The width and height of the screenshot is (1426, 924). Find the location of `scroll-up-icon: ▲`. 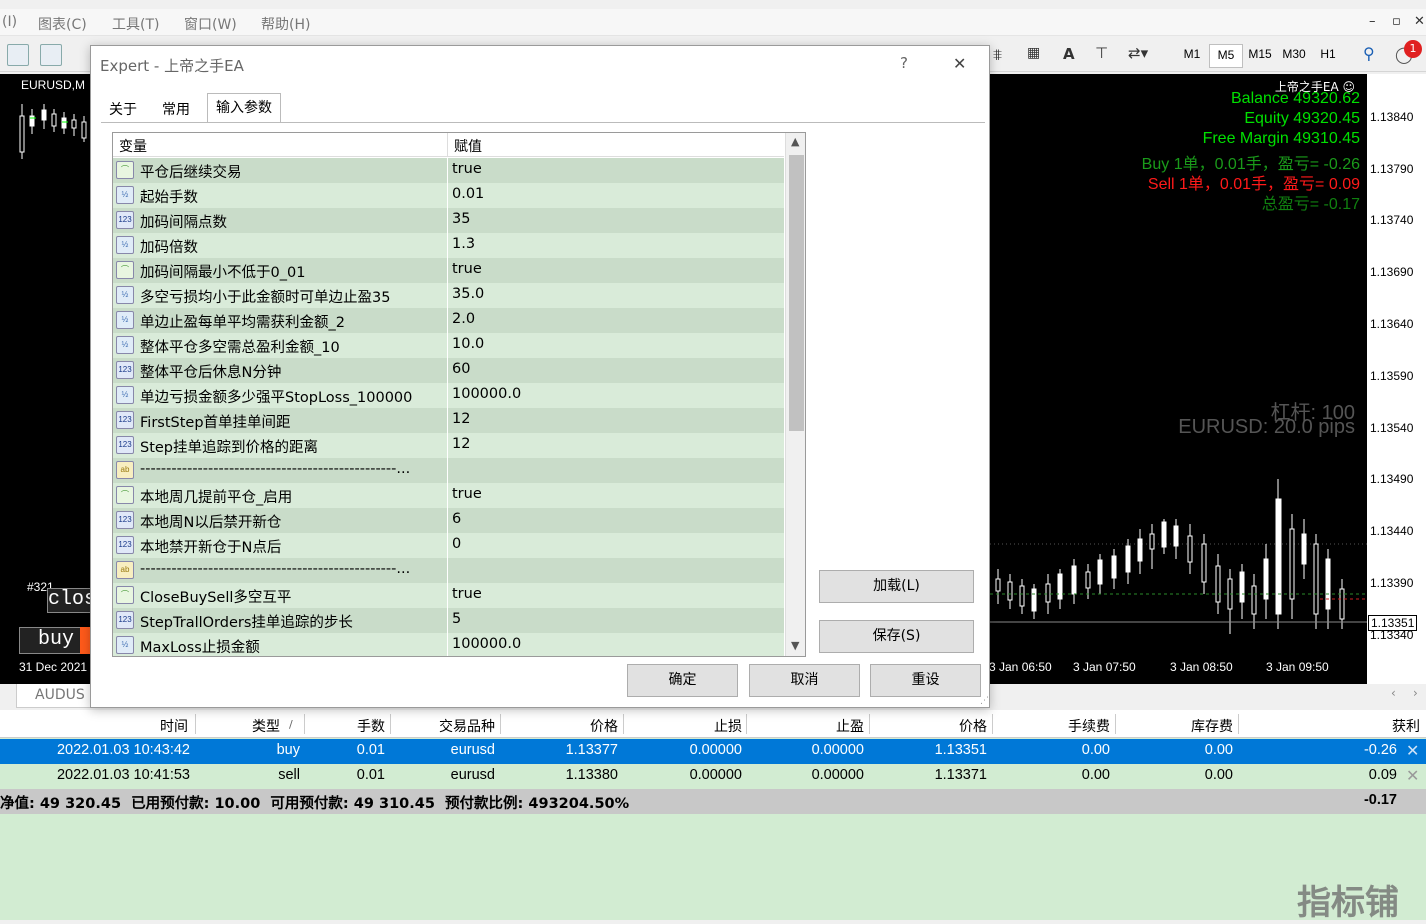

scroll-up-icon: ▲ is located at coordinates (795, 141).